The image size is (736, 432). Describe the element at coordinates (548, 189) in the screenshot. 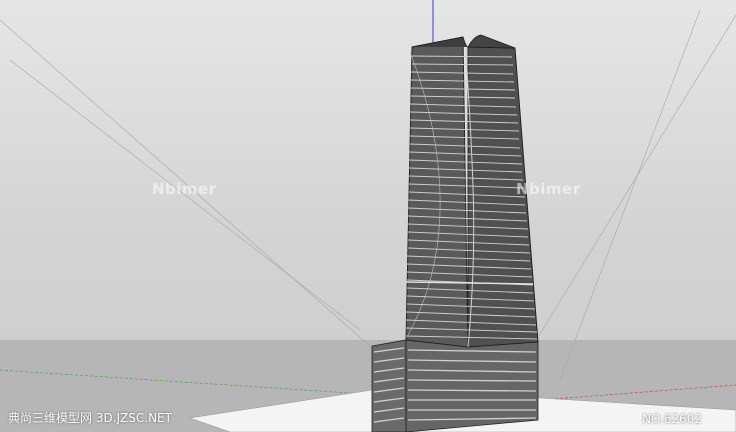

I see `watermark-right: Nbimer` at that location.